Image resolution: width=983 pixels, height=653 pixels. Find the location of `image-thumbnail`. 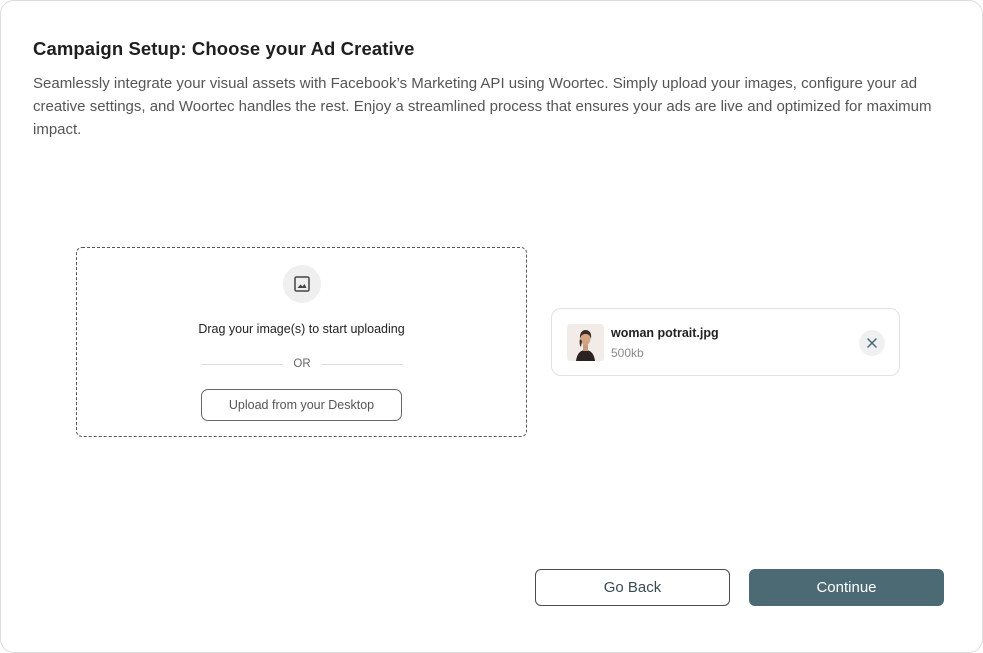

image-thumbnail is located at coordinates (585, 342).